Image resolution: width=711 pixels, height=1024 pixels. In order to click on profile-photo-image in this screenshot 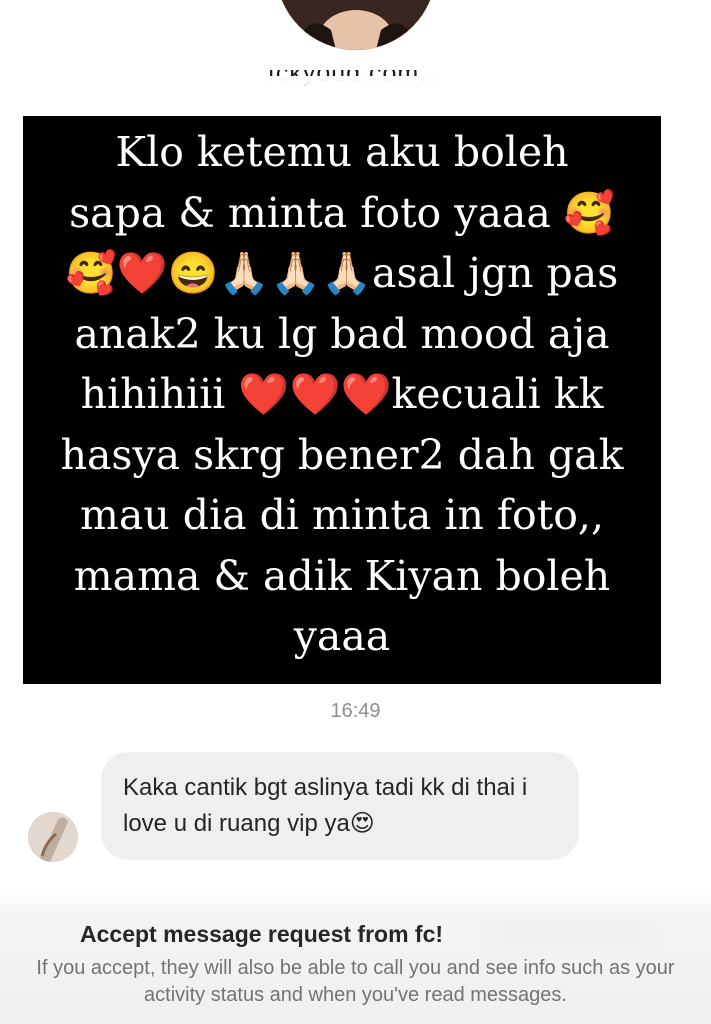, I will do `click(356, 25)`.